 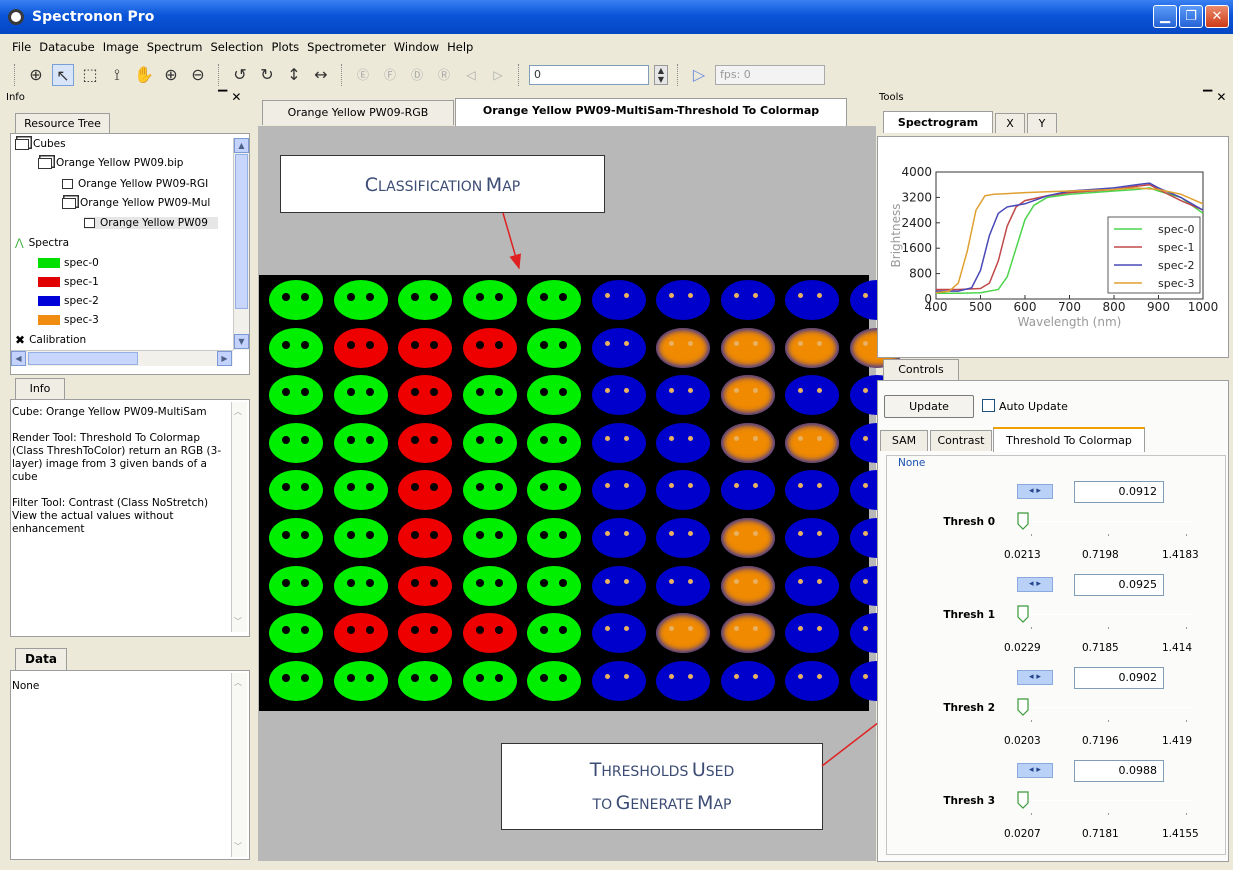 I want to click on lasso-icon: ⟟, so click(x=117, y=75).